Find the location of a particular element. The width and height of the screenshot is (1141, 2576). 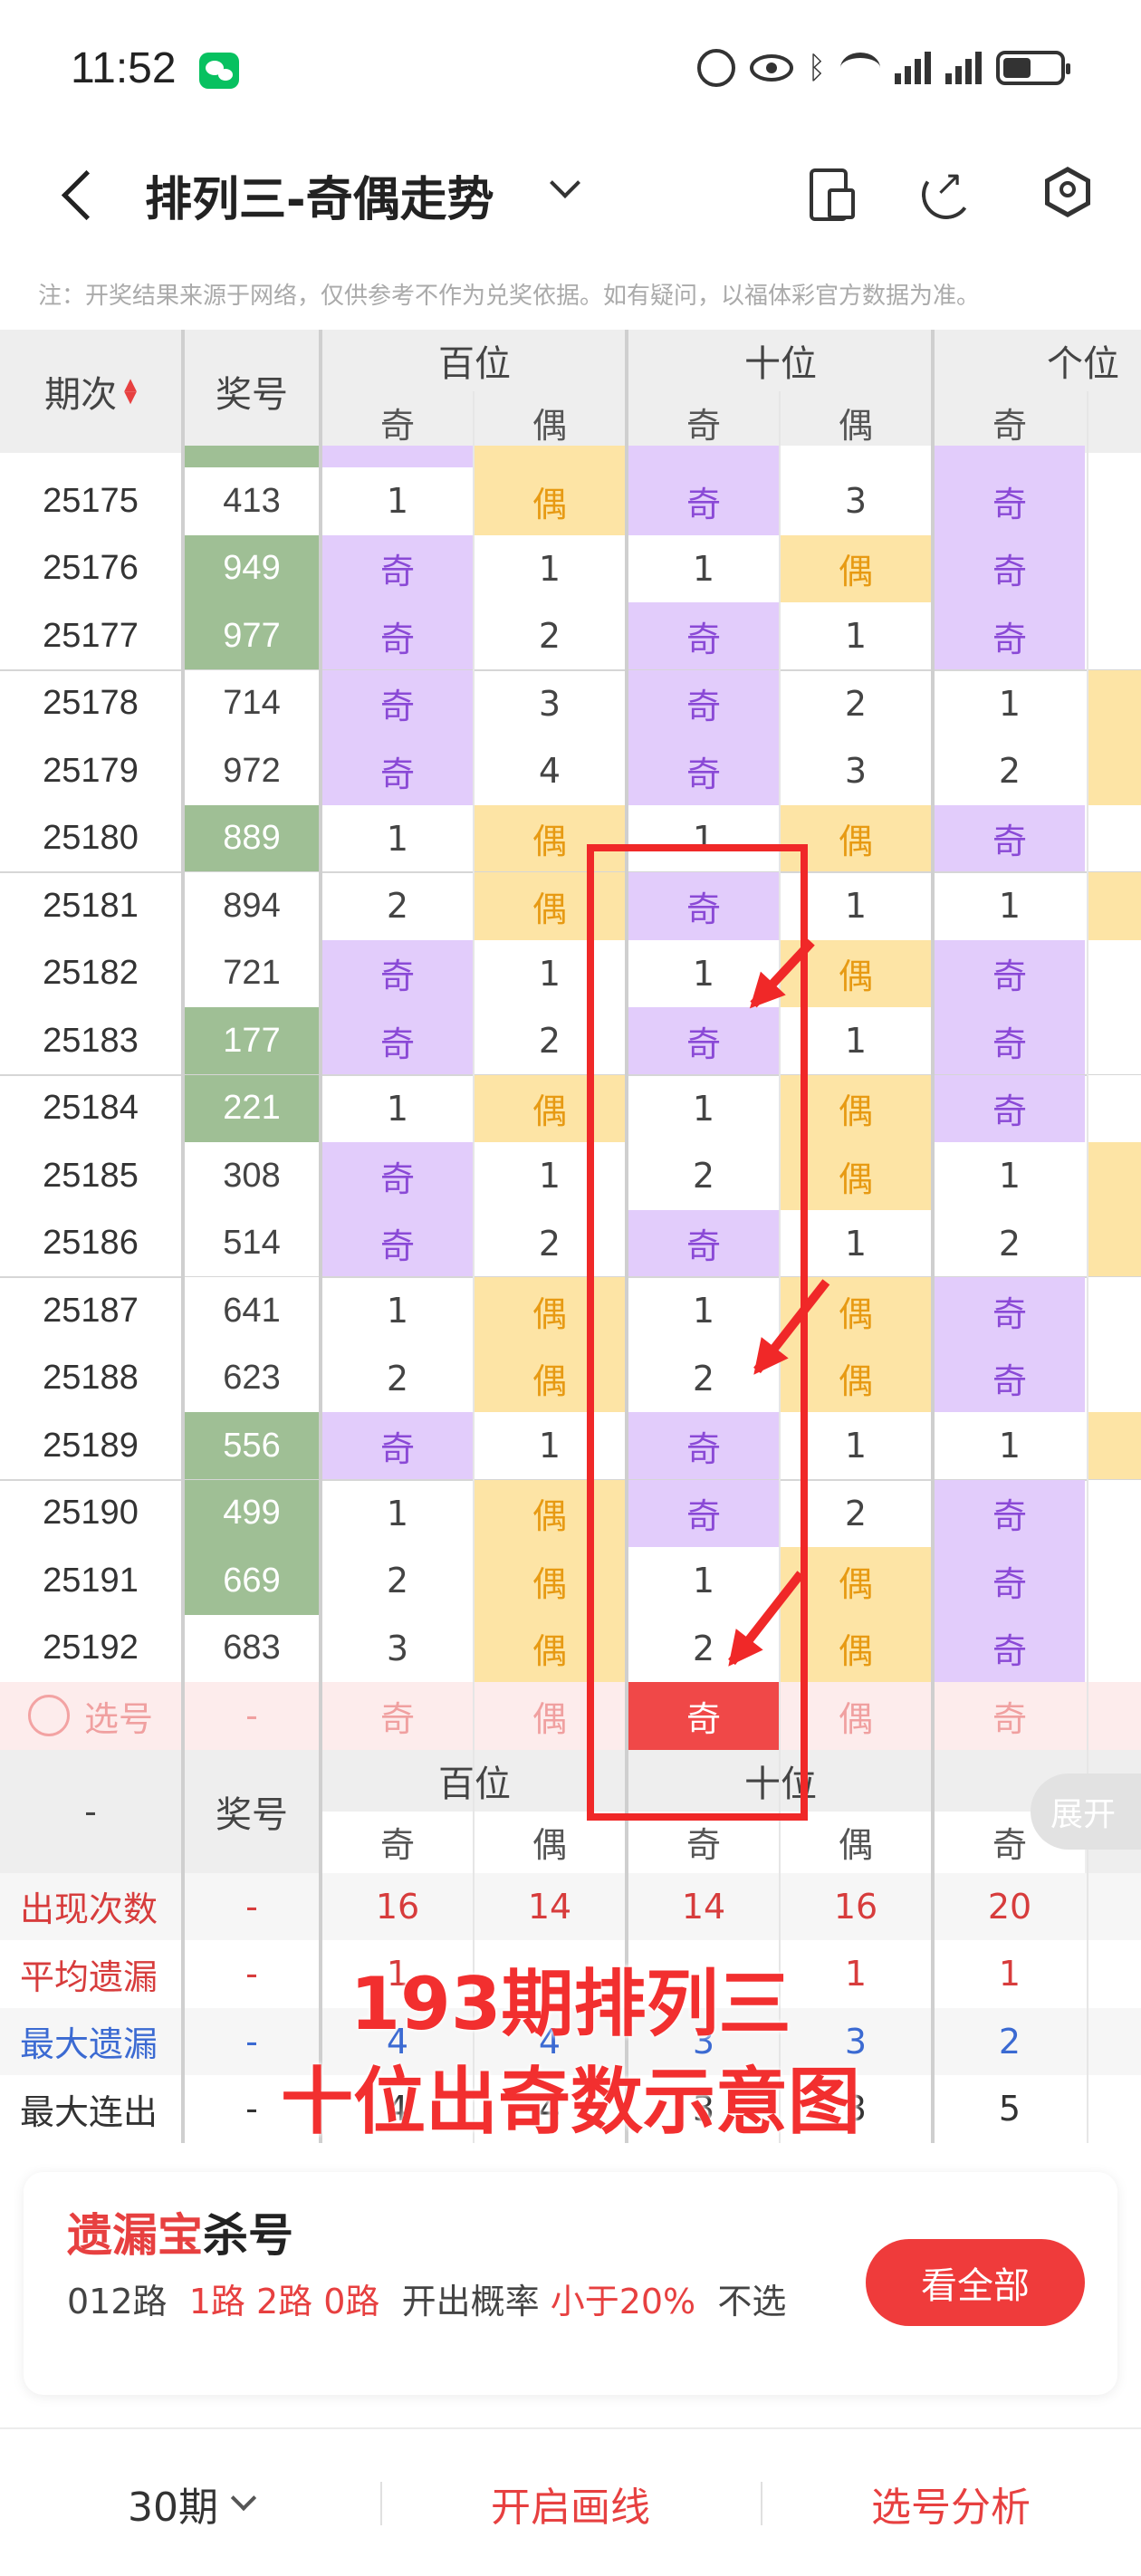

pick-label: 选号 is located at coordinates (118, 1718).